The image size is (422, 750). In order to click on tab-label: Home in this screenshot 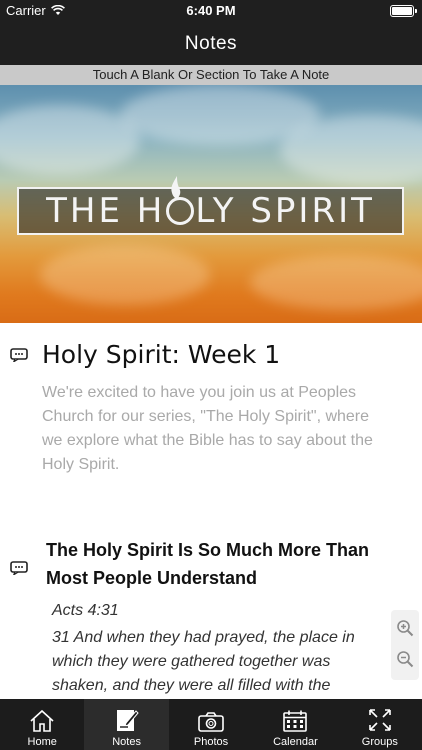, I will do `click(42, 742)`.